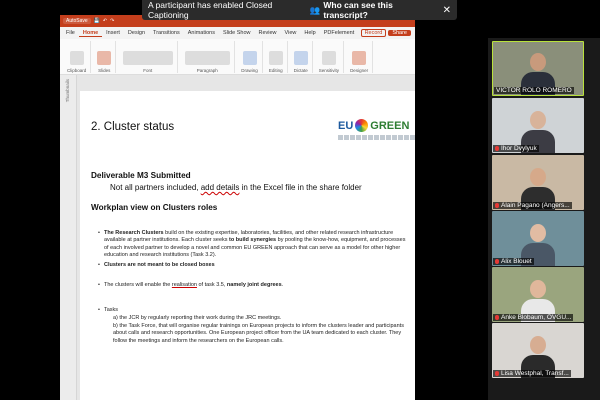  Describe the element at coordinates (112, 21) in the screenshot. I see `redo-icon: ↷` at that location.